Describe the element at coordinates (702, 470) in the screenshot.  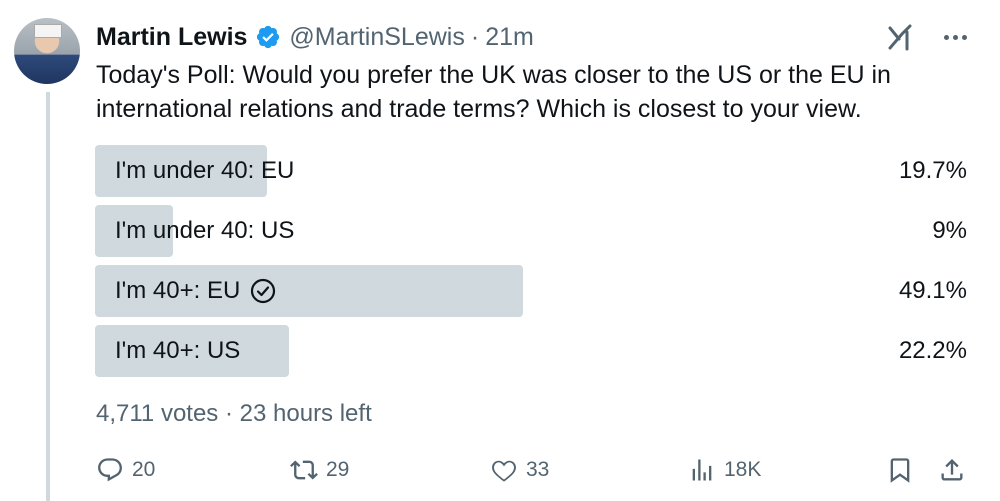
I see `views-icon` at that location.